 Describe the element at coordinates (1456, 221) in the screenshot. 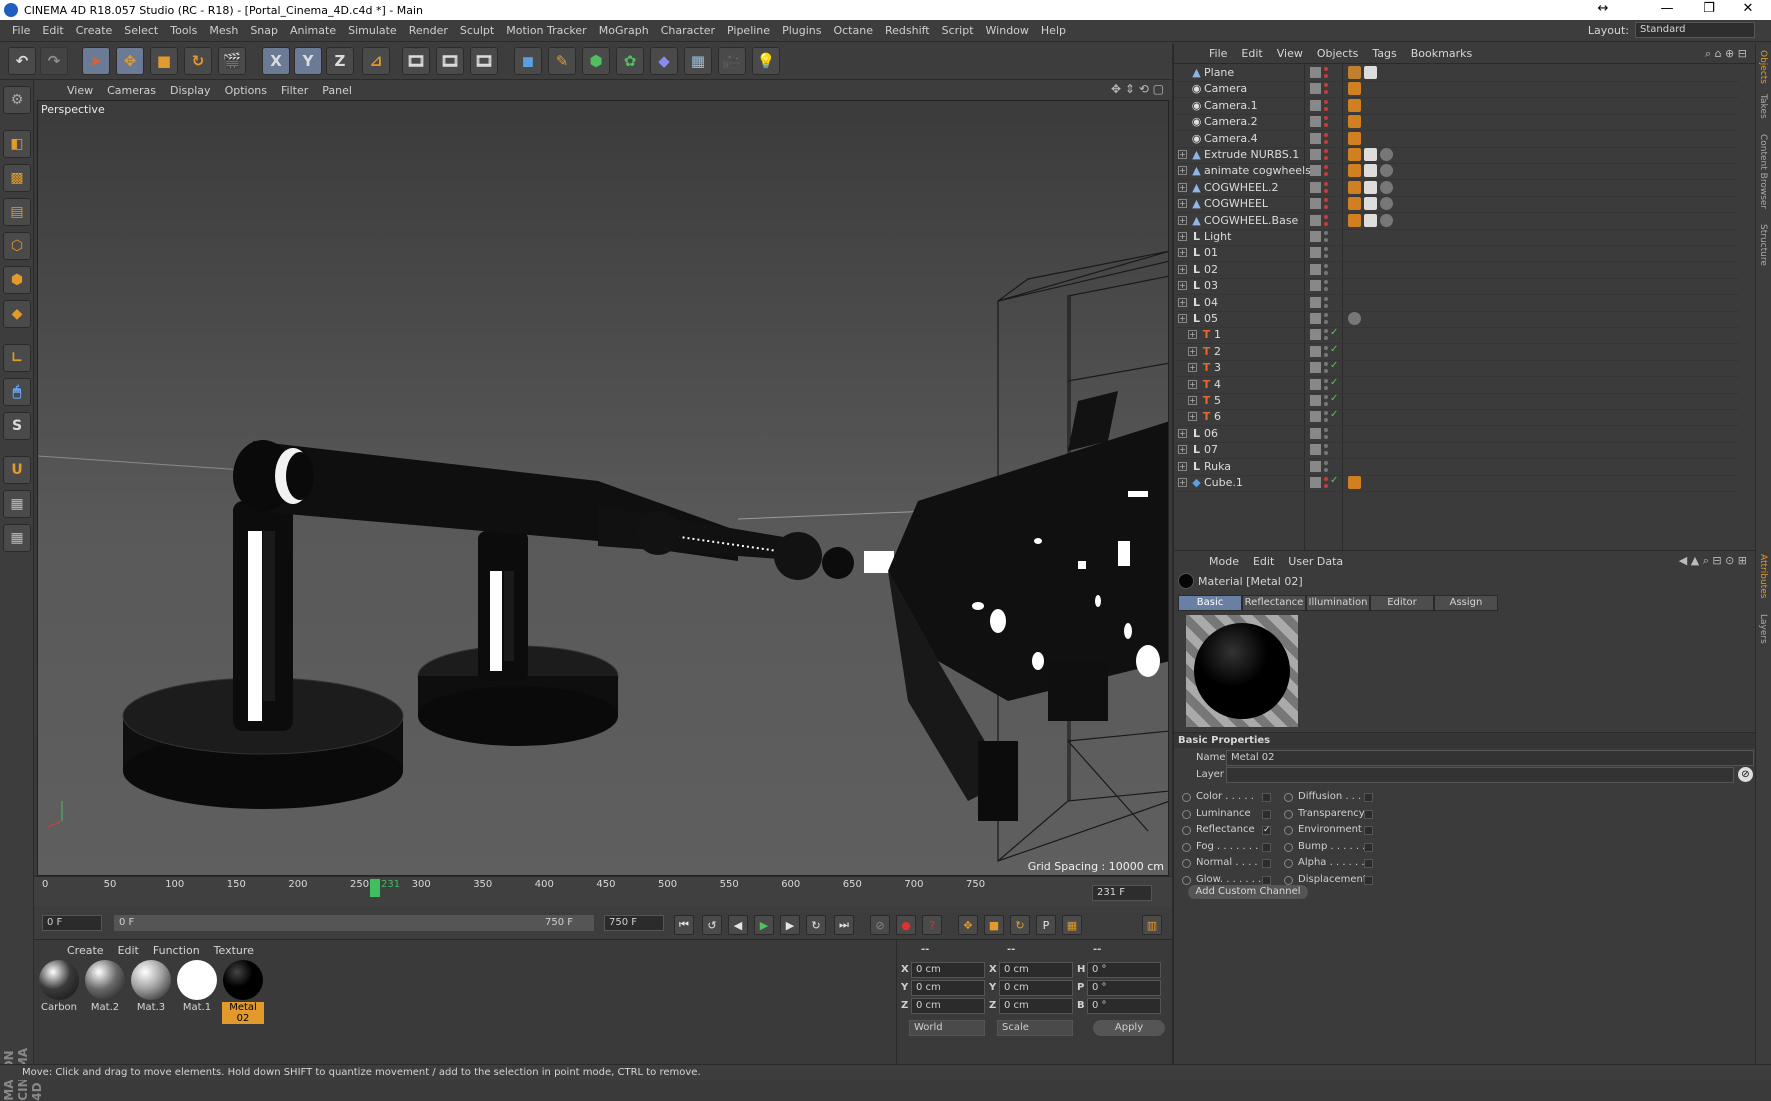

I see `object-row: + ▲ COGWHEEL.Base` at that location.